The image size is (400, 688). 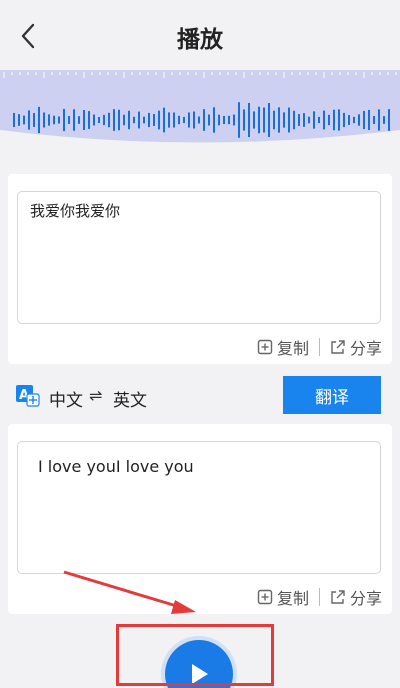 What do you see at coordinates (28, 396) in the screenshot?
I see `translate-logo-icon: A` at bounding box center [28, 396].